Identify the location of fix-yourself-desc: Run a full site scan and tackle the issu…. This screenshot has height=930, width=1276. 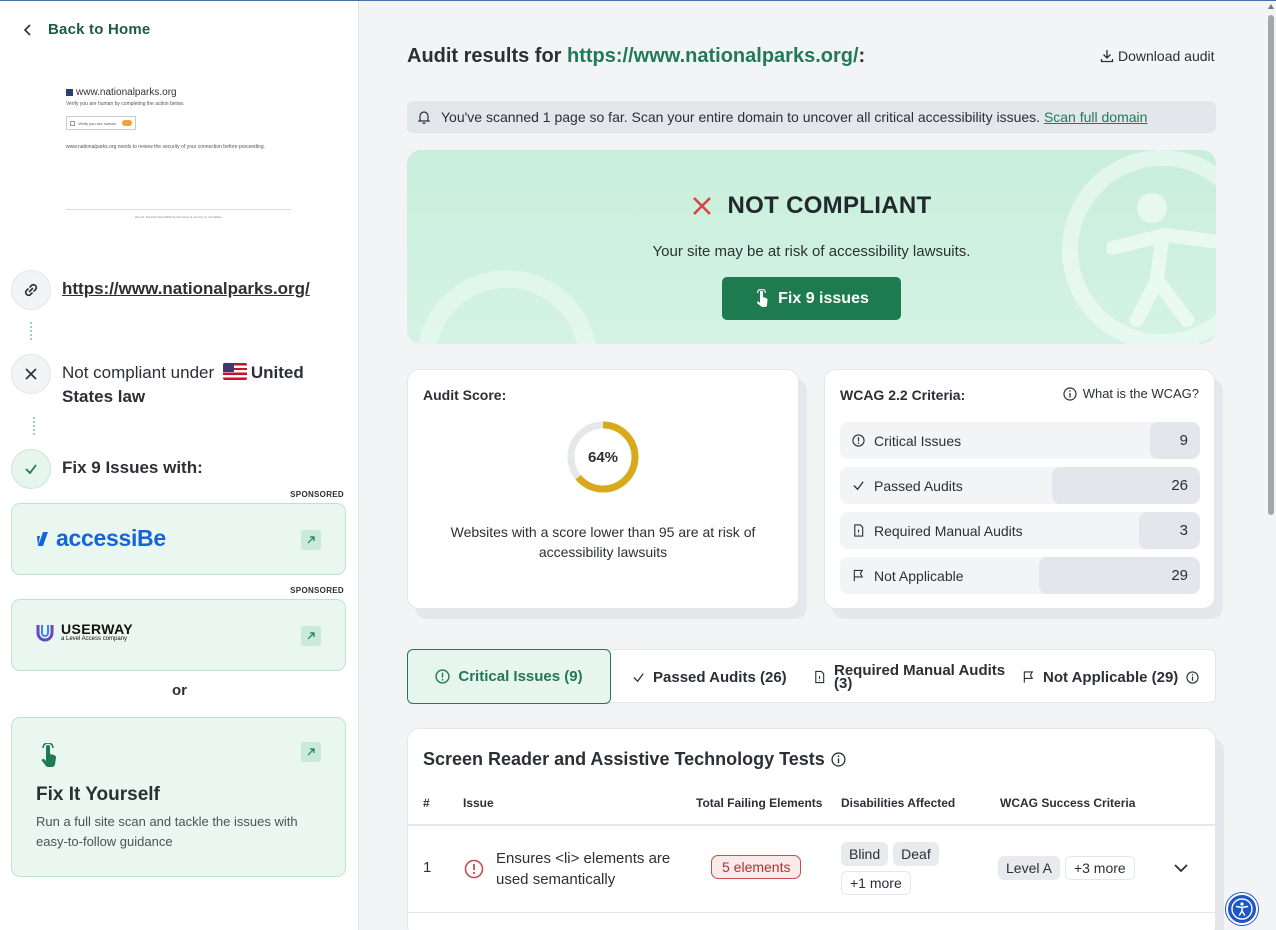
(167, 831).